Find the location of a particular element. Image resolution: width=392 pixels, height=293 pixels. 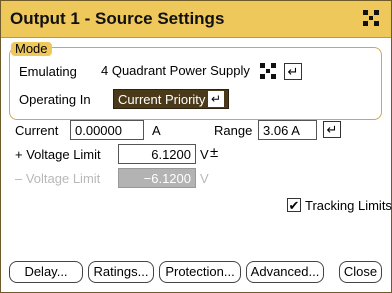

range-label: Range is located at coordinates (233, 130).